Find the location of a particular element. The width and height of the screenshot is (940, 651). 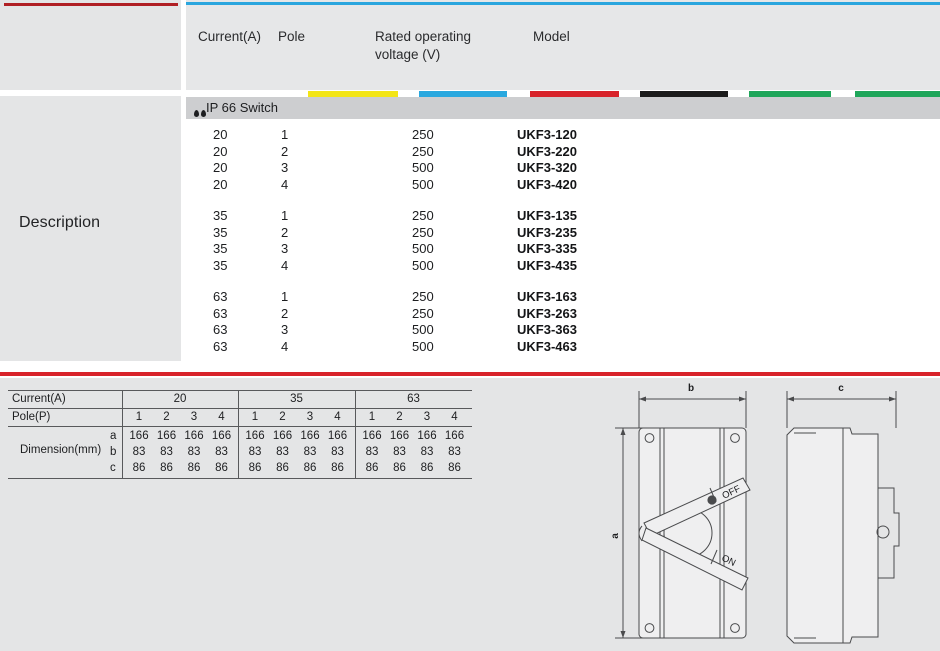

side-view-drawing: c is located at coordinates (856, 514).